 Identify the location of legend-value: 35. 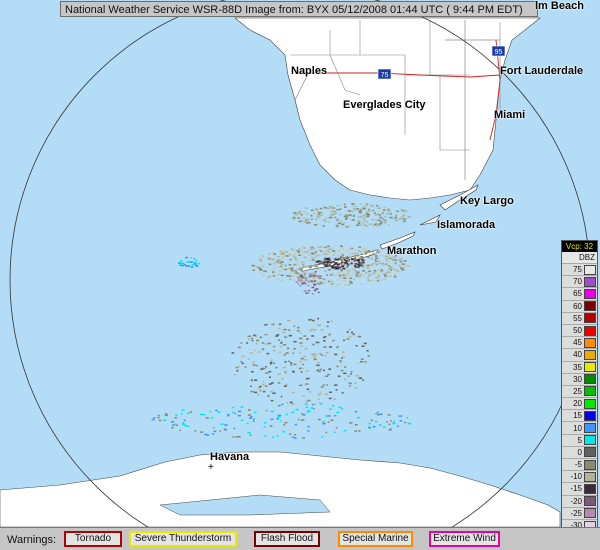
(577, 367).